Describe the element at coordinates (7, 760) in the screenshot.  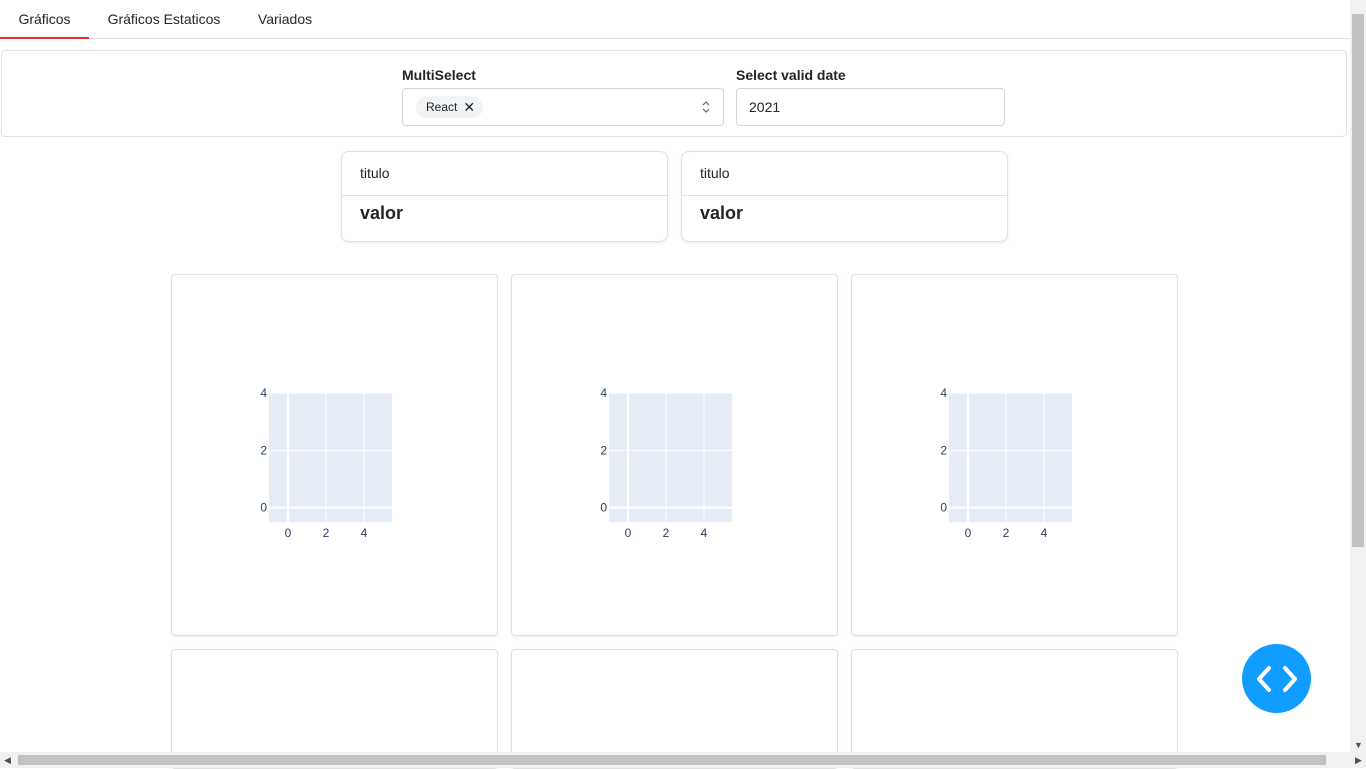
I see `scroll-left-arrow: ◀` at that location.